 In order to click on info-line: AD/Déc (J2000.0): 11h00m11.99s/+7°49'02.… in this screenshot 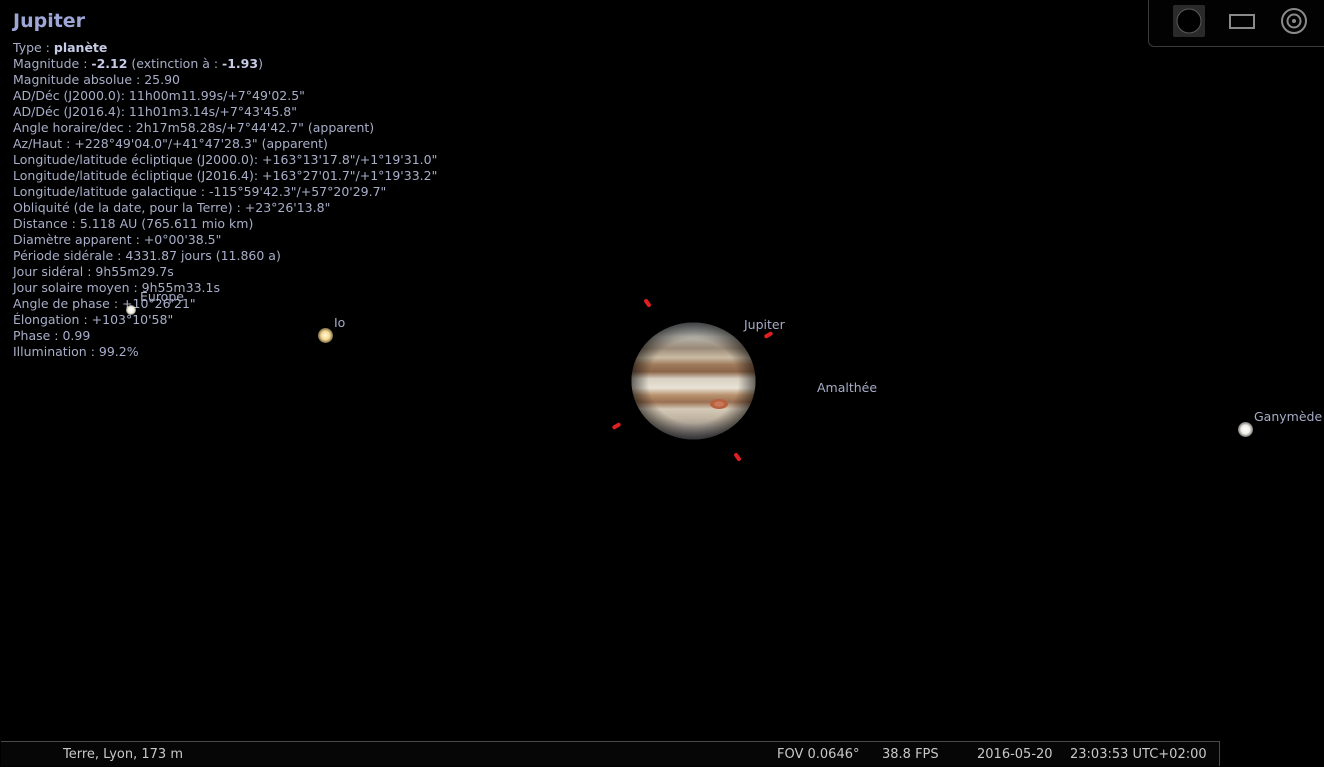, I will do `click(159, 95)`.